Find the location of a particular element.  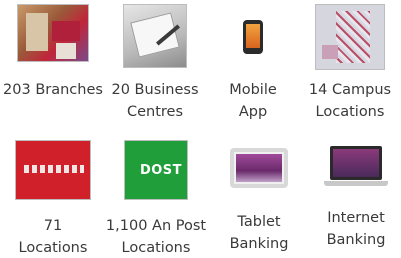

channel-campus-locations: 14 Campus Locations is located at coordinates (350, 62).